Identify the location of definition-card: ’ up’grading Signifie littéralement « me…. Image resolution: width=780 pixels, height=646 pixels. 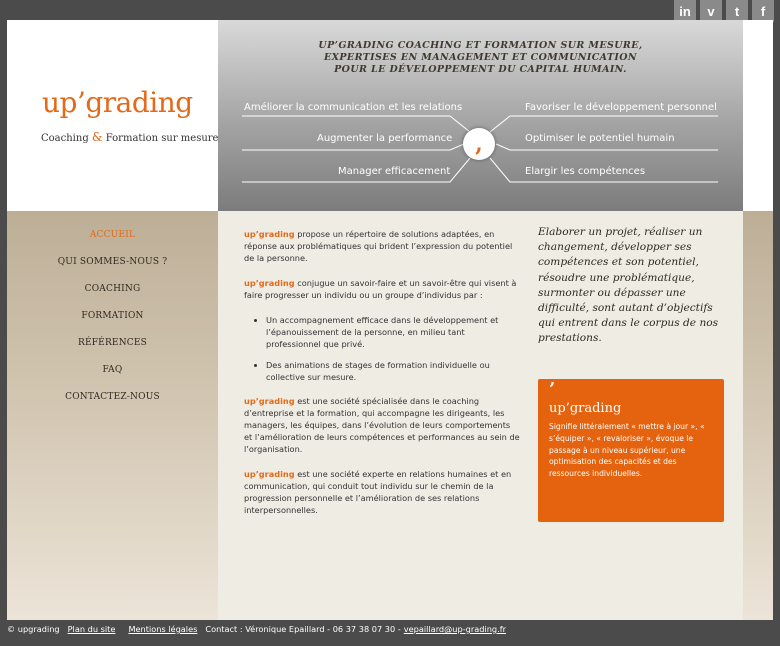
(631, 450).